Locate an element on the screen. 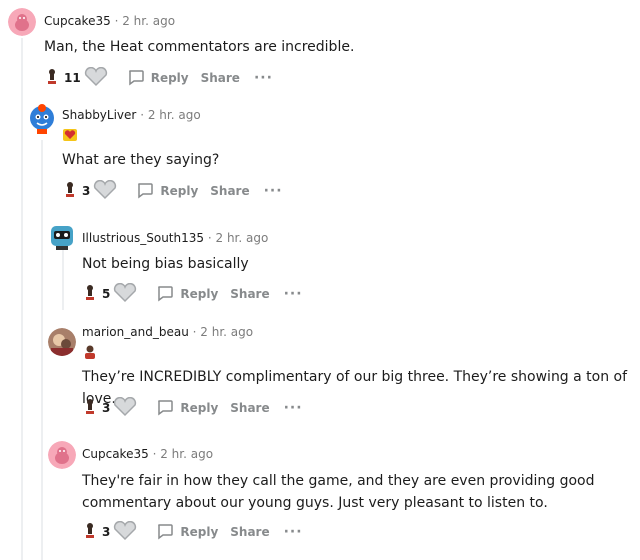 This screenshot has width=640, height=560. vote-count: 5 is located at coordinates (106, 294).